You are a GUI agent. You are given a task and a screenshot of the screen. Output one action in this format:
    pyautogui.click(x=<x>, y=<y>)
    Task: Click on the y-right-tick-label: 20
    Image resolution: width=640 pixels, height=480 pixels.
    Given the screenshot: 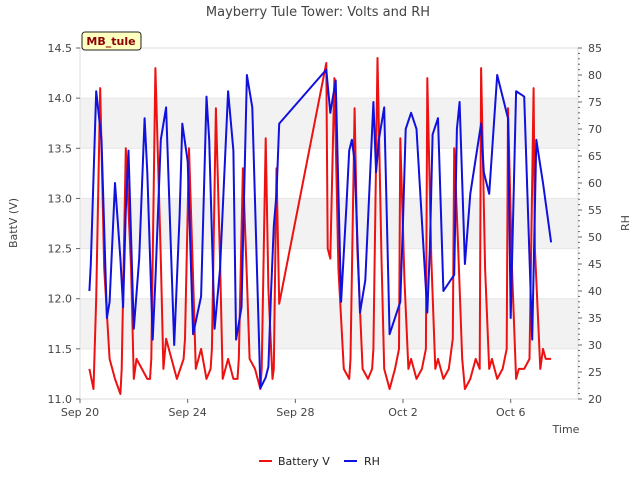 What is the action you would take?
    pyautogui.click(x=595, y=399)
    